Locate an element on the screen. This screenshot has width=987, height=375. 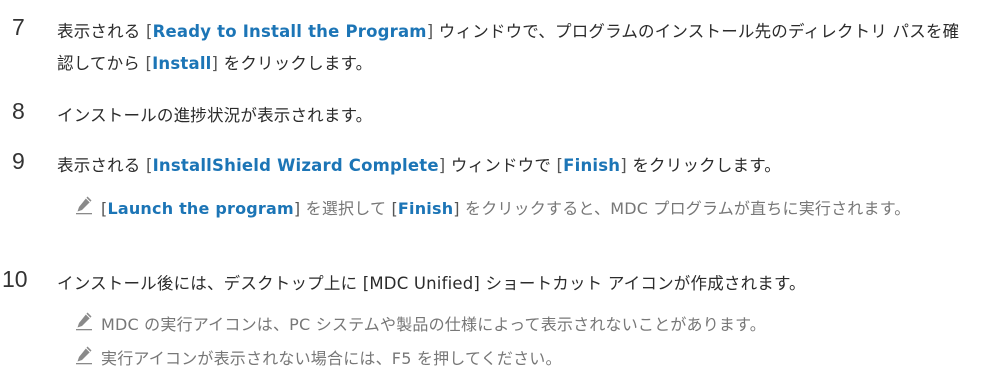
text-run: 実行アイコンが表示されない場合には、F5 を押してください。 is located at coordinates (331, 358).